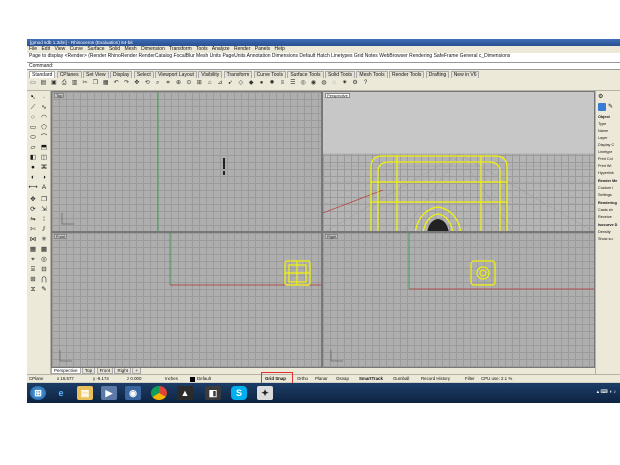 This screenshot has width=620, height=465. I want to click on layout-icon: ⊟, so click(44, 269).